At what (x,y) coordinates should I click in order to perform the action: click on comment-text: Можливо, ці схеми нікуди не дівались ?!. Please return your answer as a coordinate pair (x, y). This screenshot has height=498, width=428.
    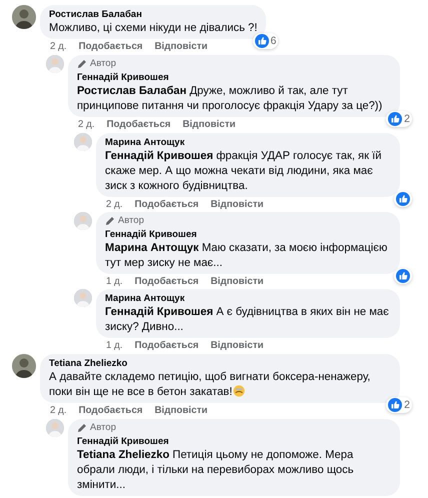
    Looking at the image, I should click on (153, 28).